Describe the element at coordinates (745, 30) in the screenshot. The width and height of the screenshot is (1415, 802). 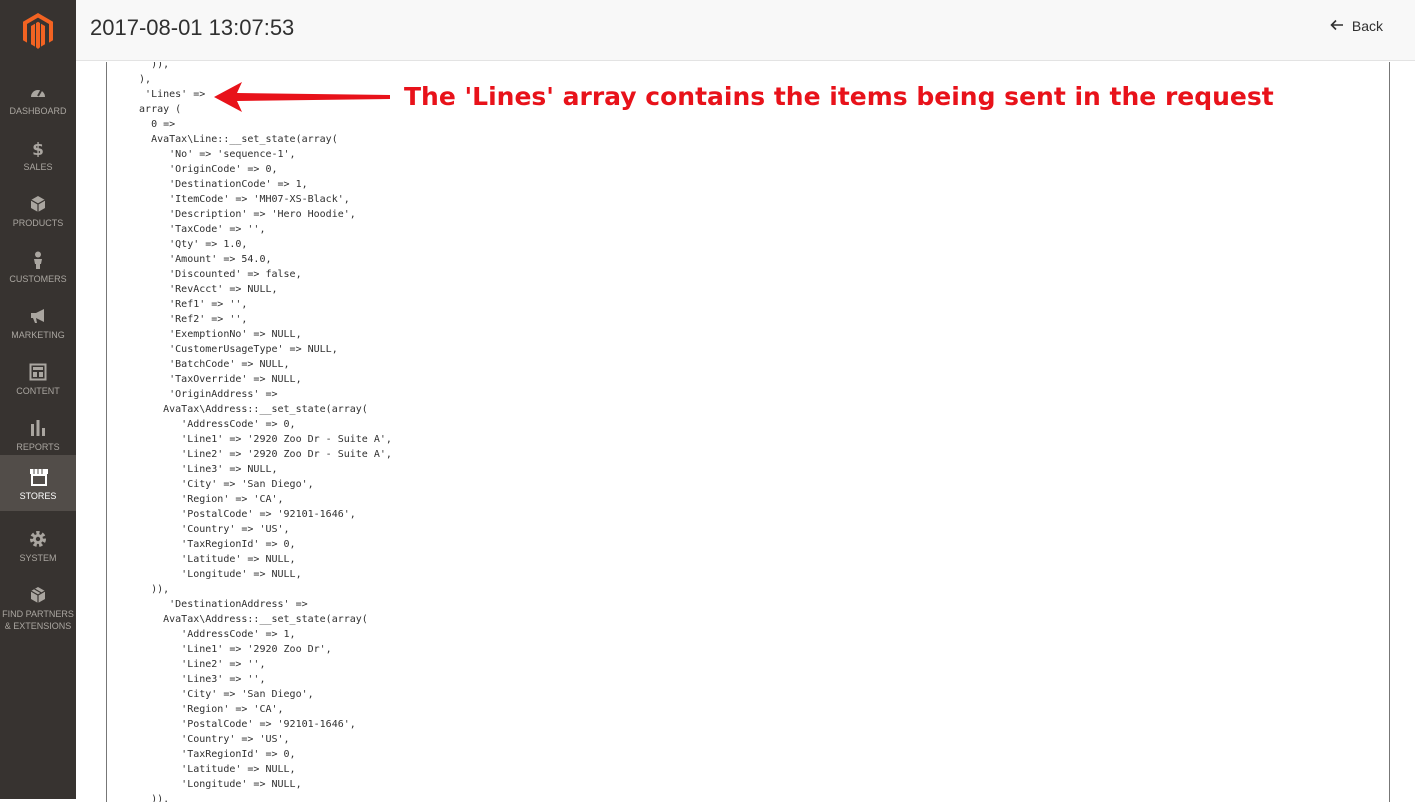
I see `page-header: 2017-08-01 13:07:53 Back` at that location.